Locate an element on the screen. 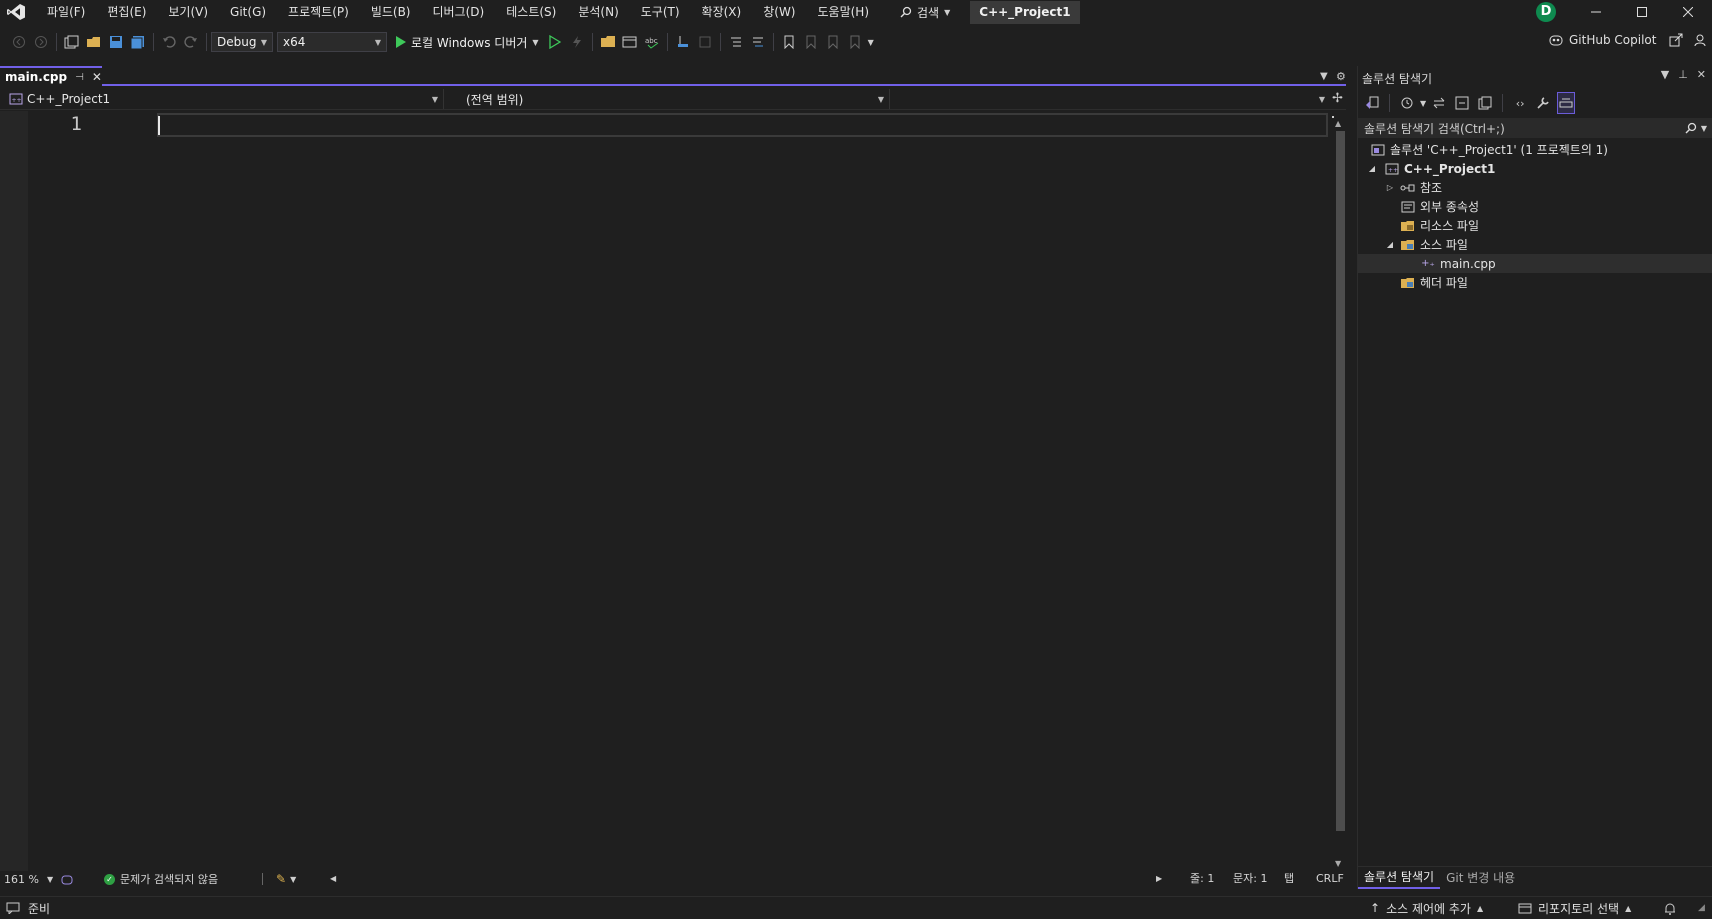 This screenshot has width=1712, height=919. project-scope-select: ++ C++_Project1 ▼ is located at coordinates (224, 99).